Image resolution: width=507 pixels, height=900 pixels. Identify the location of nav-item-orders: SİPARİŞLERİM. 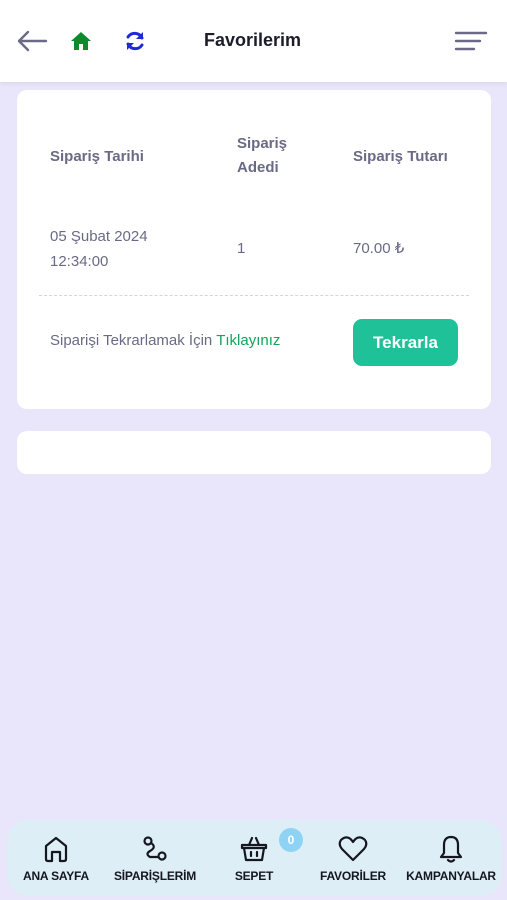
(155, 858).